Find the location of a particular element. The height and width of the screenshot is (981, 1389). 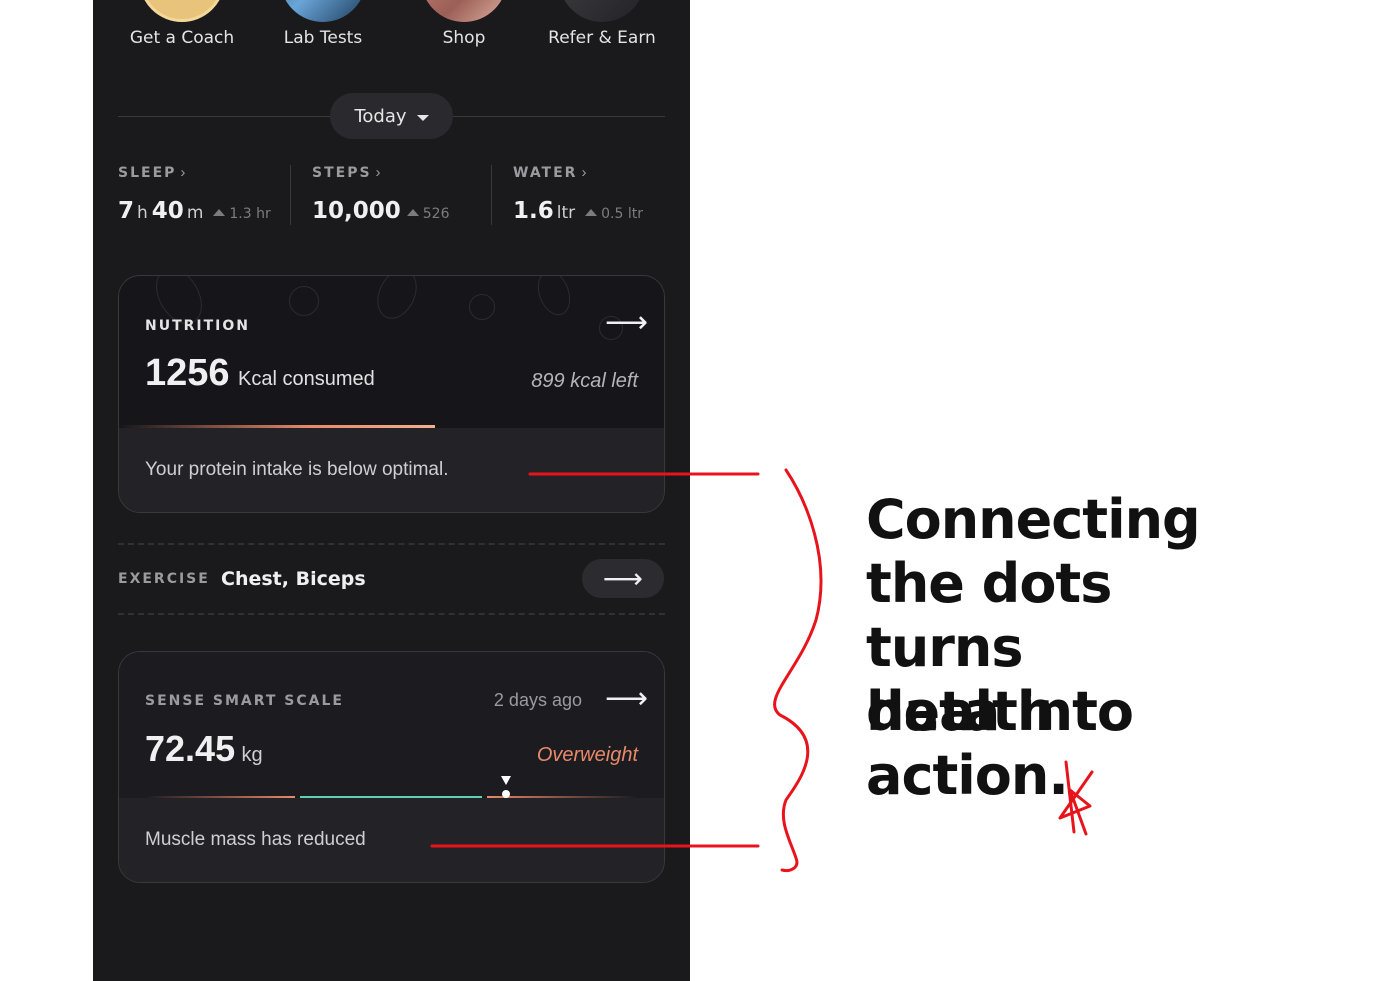

annotation-line: action. is located at coordinates (967, 775).